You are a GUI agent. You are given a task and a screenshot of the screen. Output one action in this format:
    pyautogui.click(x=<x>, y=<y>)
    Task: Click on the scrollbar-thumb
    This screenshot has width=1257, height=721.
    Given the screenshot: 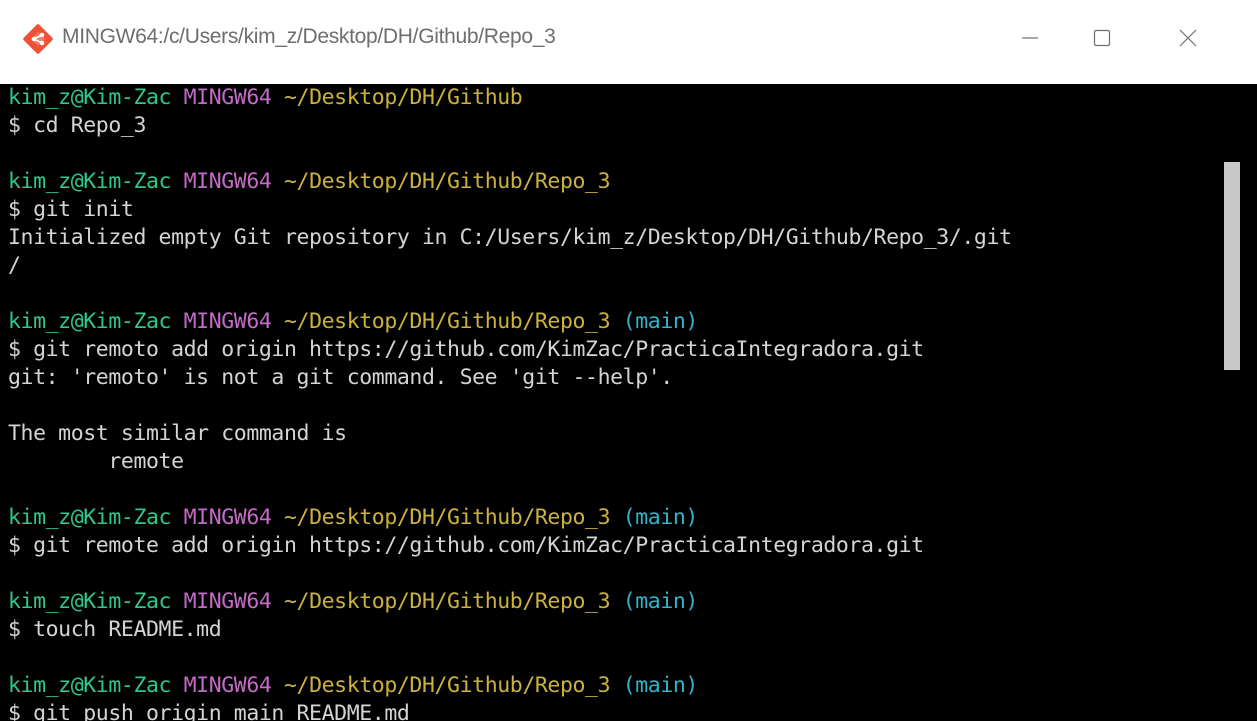 What is the action you would take?
    pyautogui.click(x=1232, y=266)
    